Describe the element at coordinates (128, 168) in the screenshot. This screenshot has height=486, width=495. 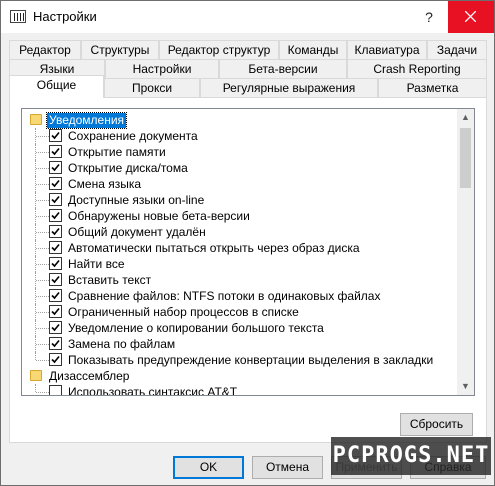
I see `tree-item-label: Открытие диска/тома` at that location.